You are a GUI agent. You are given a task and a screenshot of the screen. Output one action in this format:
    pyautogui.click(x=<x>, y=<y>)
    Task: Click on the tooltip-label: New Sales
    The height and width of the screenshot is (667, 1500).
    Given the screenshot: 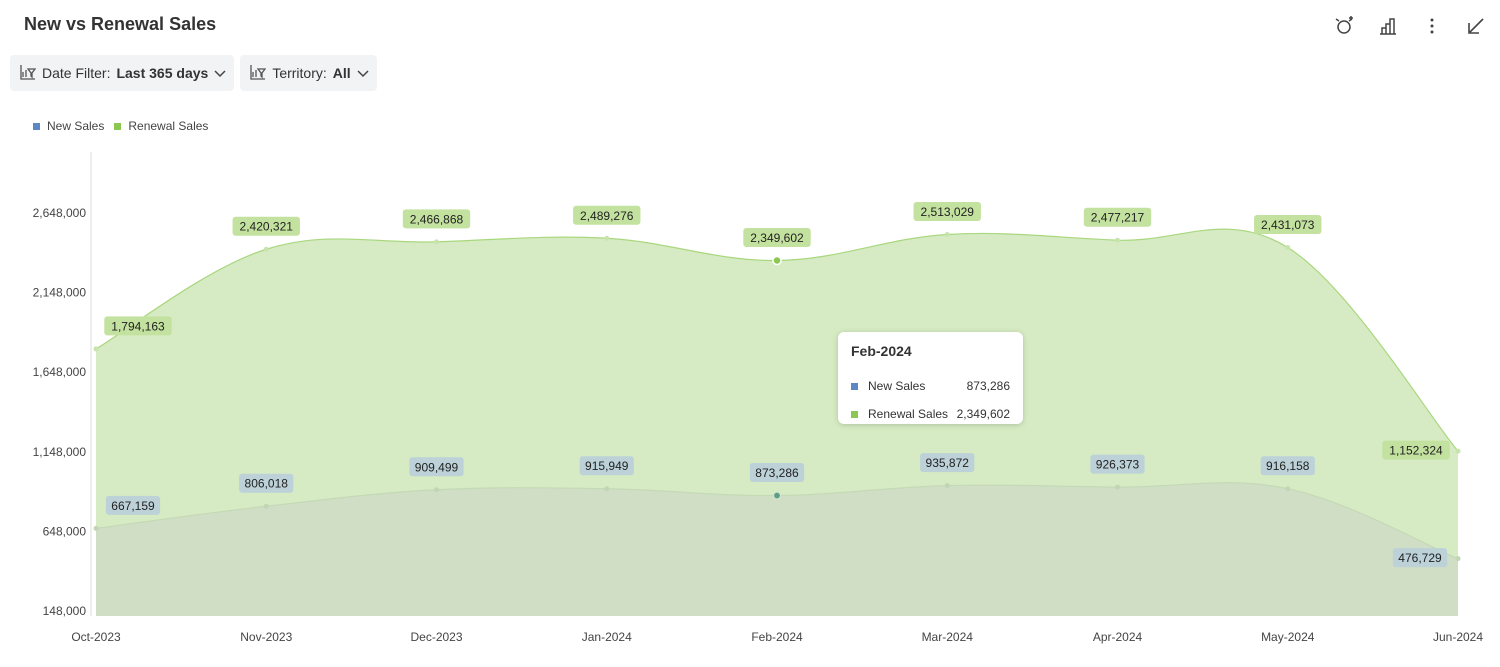 What is the action you would take?
    pyautogui.click(x=897, y=386)
    